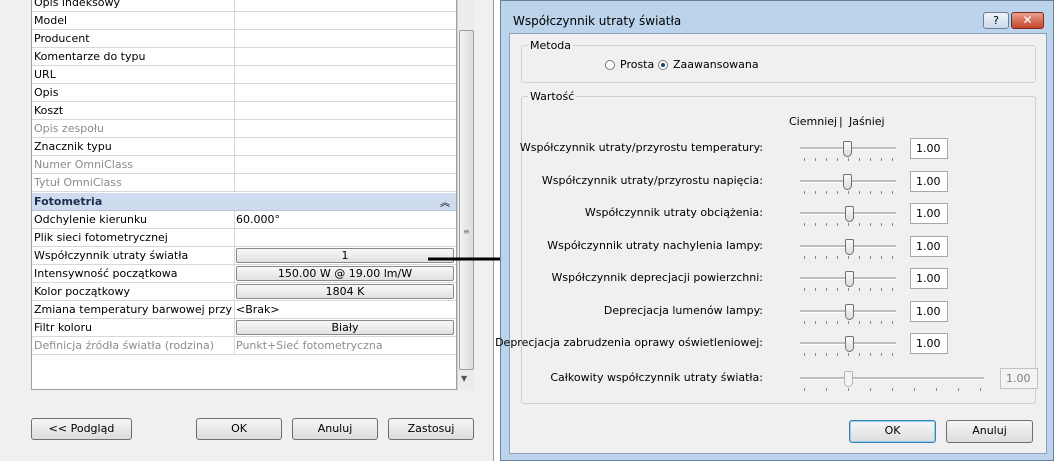  I want to click on property-value-button: 150.00 W @ 19.00 lm/W, so click(345, 273).